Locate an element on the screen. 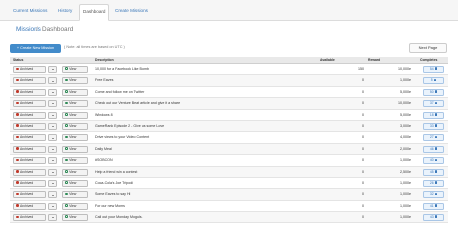 The height and width of the screenshot is (252, 458). completes-button: 32 is located at coordinates (433, 195).